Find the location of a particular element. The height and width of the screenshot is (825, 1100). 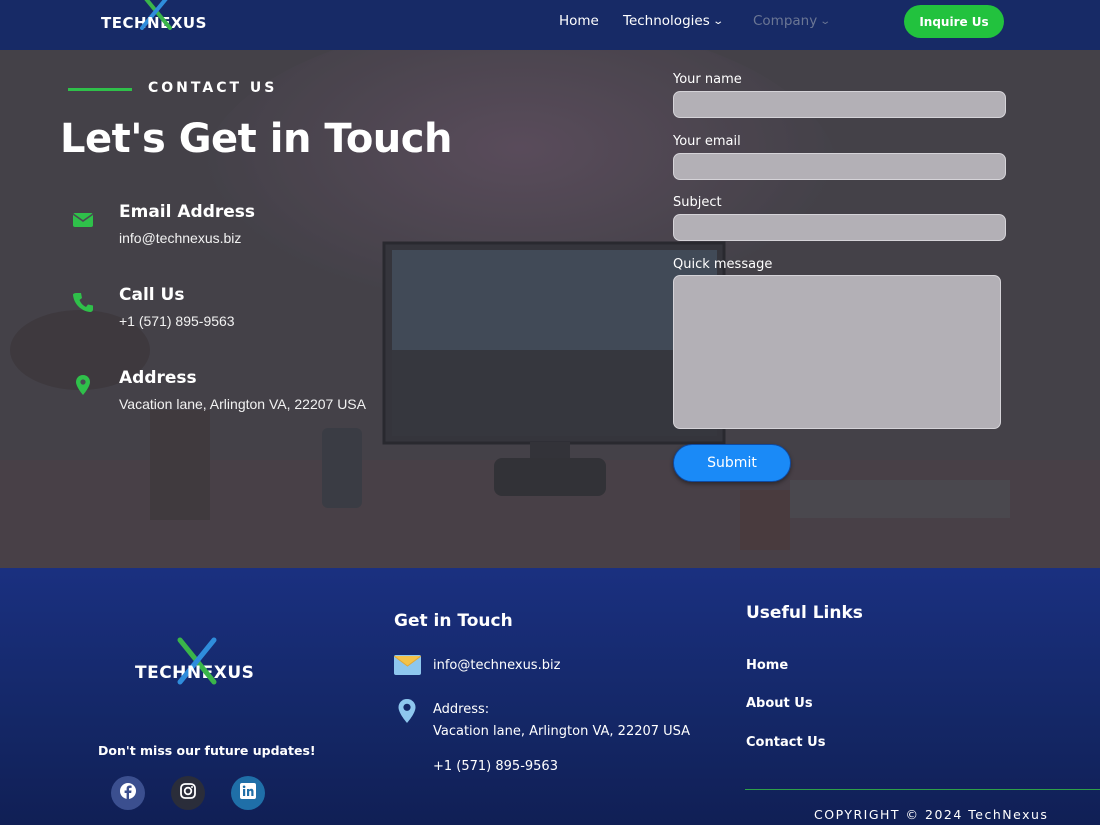

linkedin-link is located at coordinates (248, 793).